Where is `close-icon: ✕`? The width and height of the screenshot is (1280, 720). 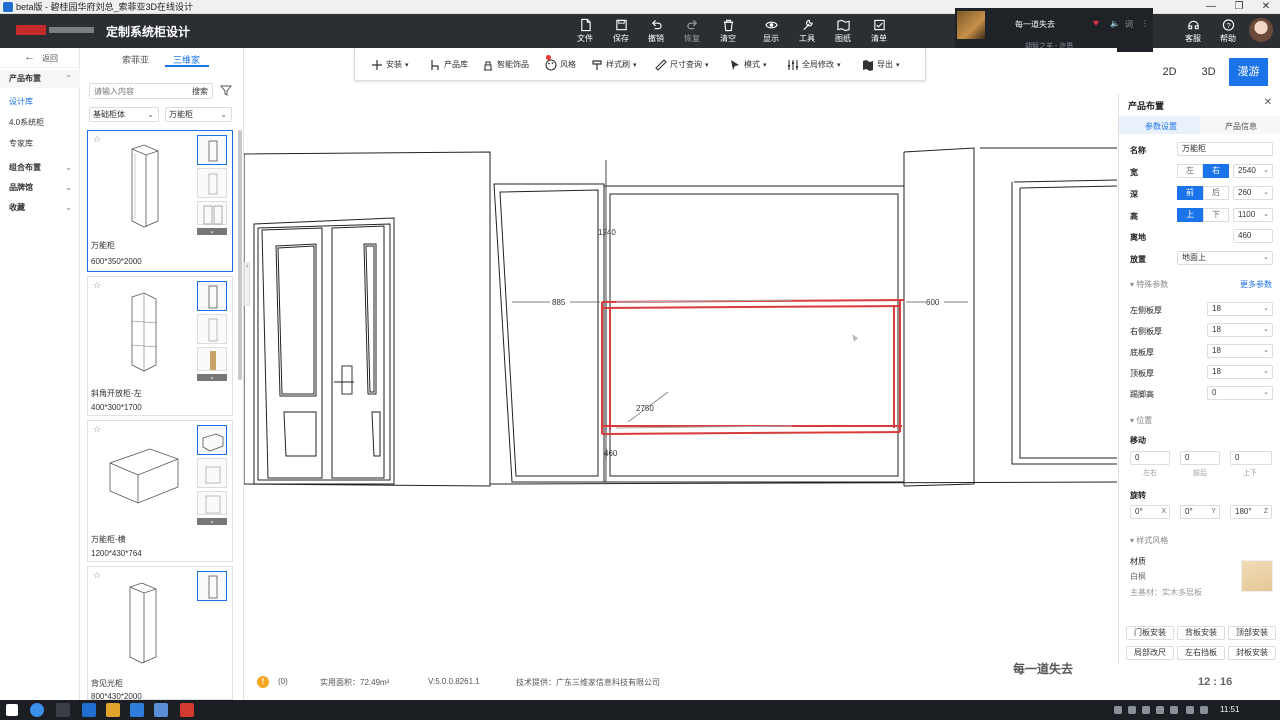
close-icon: ✕ is located at coordinates (1268, 102).